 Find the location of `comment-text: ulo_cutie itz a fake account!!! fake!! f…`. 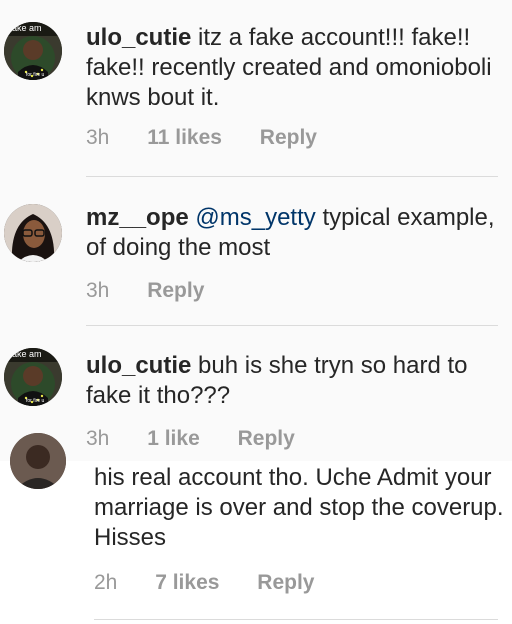

comment-text: ulo_cutie itz a fake account!!! fake!! f… is located at coordinates (295, 68).